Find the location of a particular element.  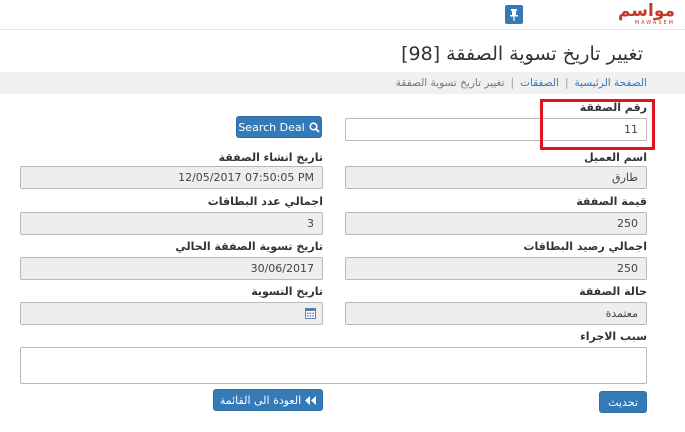

created-date-label: تاريخ انشاء الصفقة is located at coordinates (270, 157).